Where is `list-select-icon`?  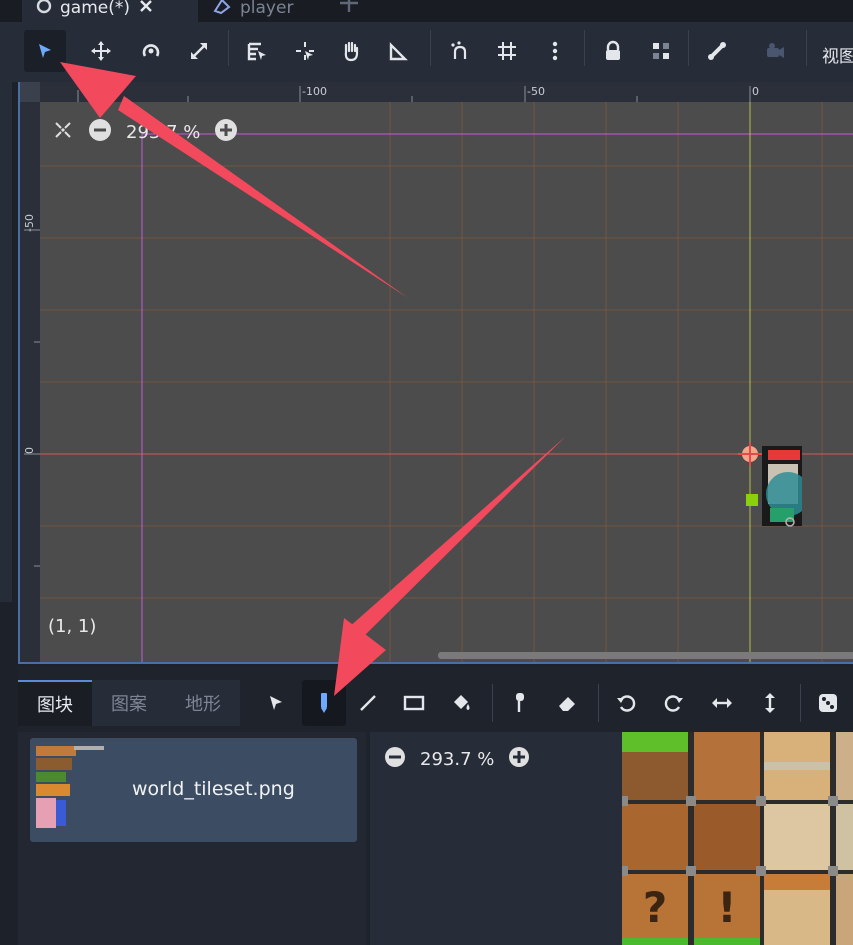 list-select-icon is located at coordinates (256, 51).